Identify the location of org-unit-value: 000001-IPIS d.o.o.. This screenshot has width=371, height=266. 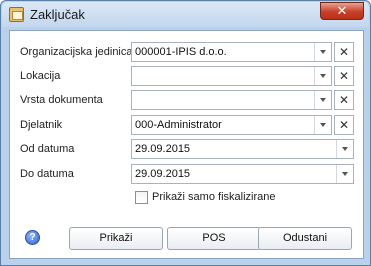
(181, 52).